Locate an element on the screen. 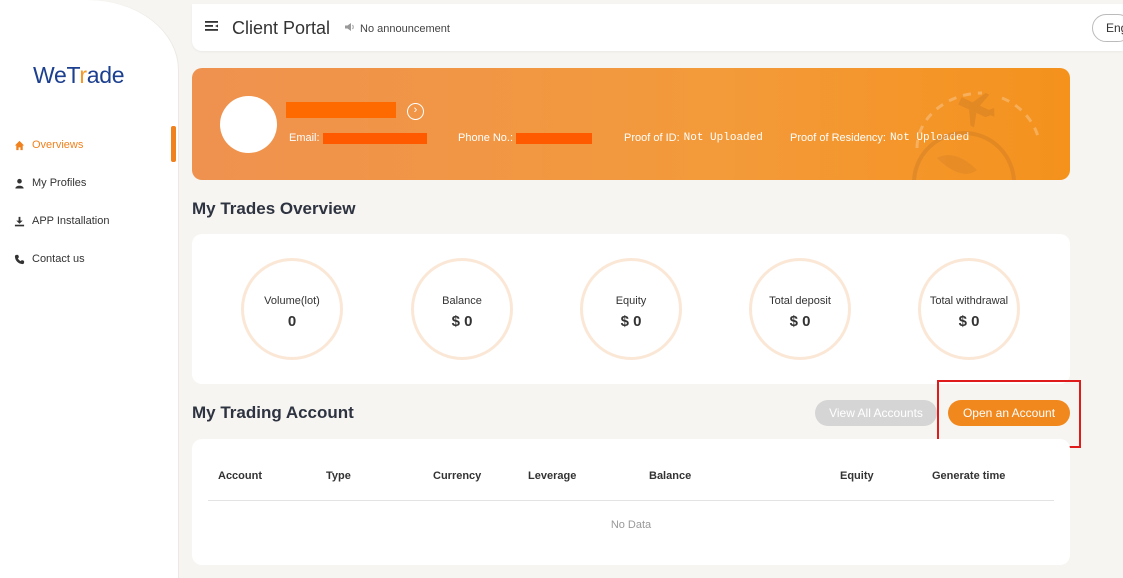 The height and width of the screenshot is (578, 1123). redacted-email is located at coordinates (374, 138).